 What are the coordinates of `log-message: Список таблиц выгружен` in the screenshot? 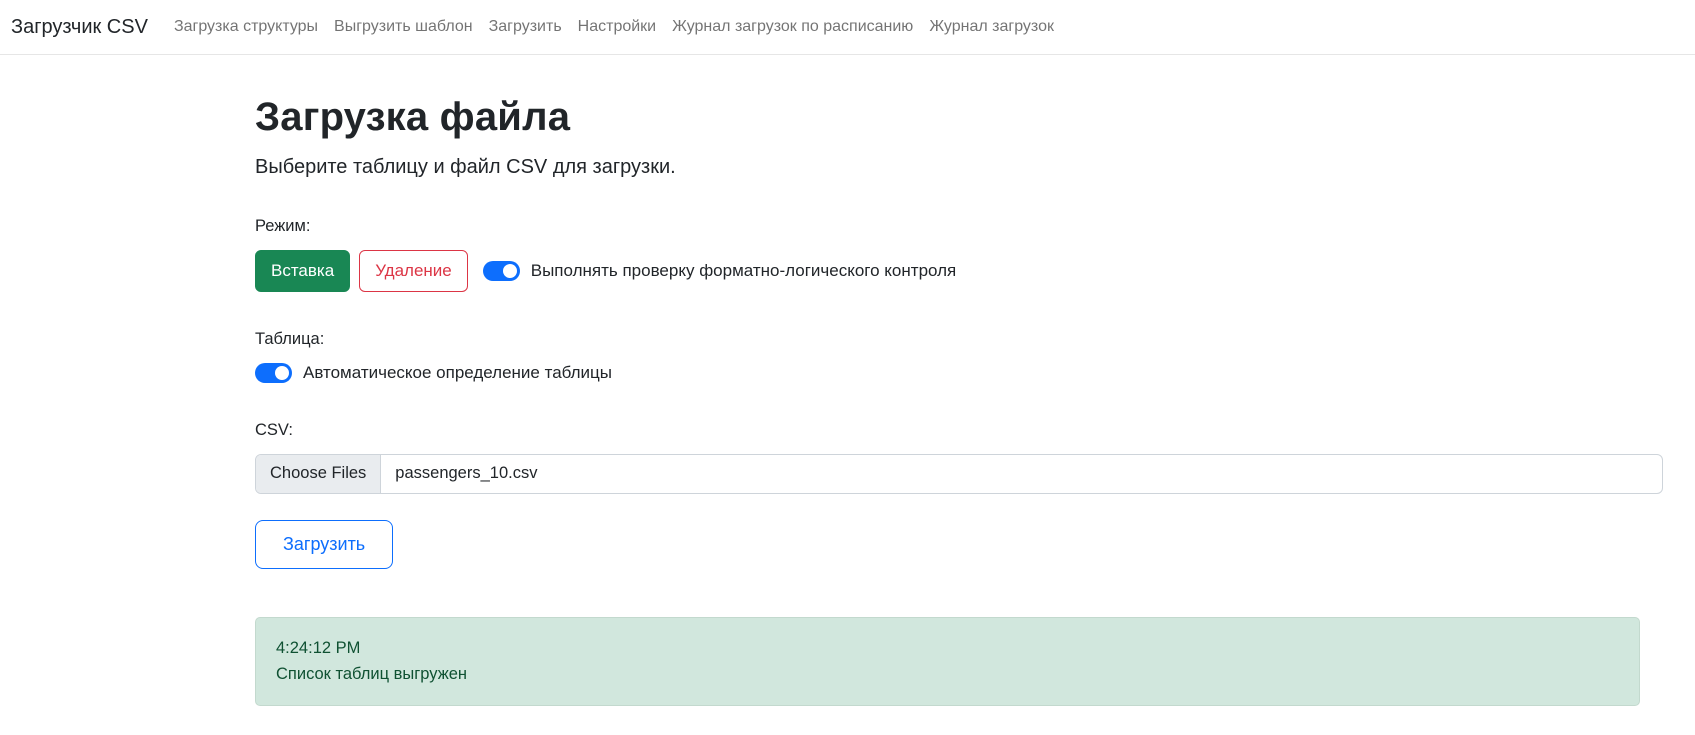 It's located at (372, 674).